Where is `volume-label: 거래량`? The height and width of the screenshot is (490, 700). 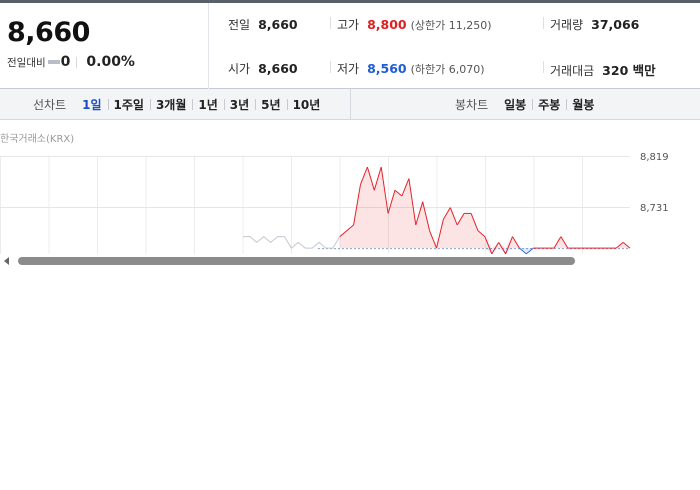 volume-label: 거래량 is located at coordinates (567, 25).